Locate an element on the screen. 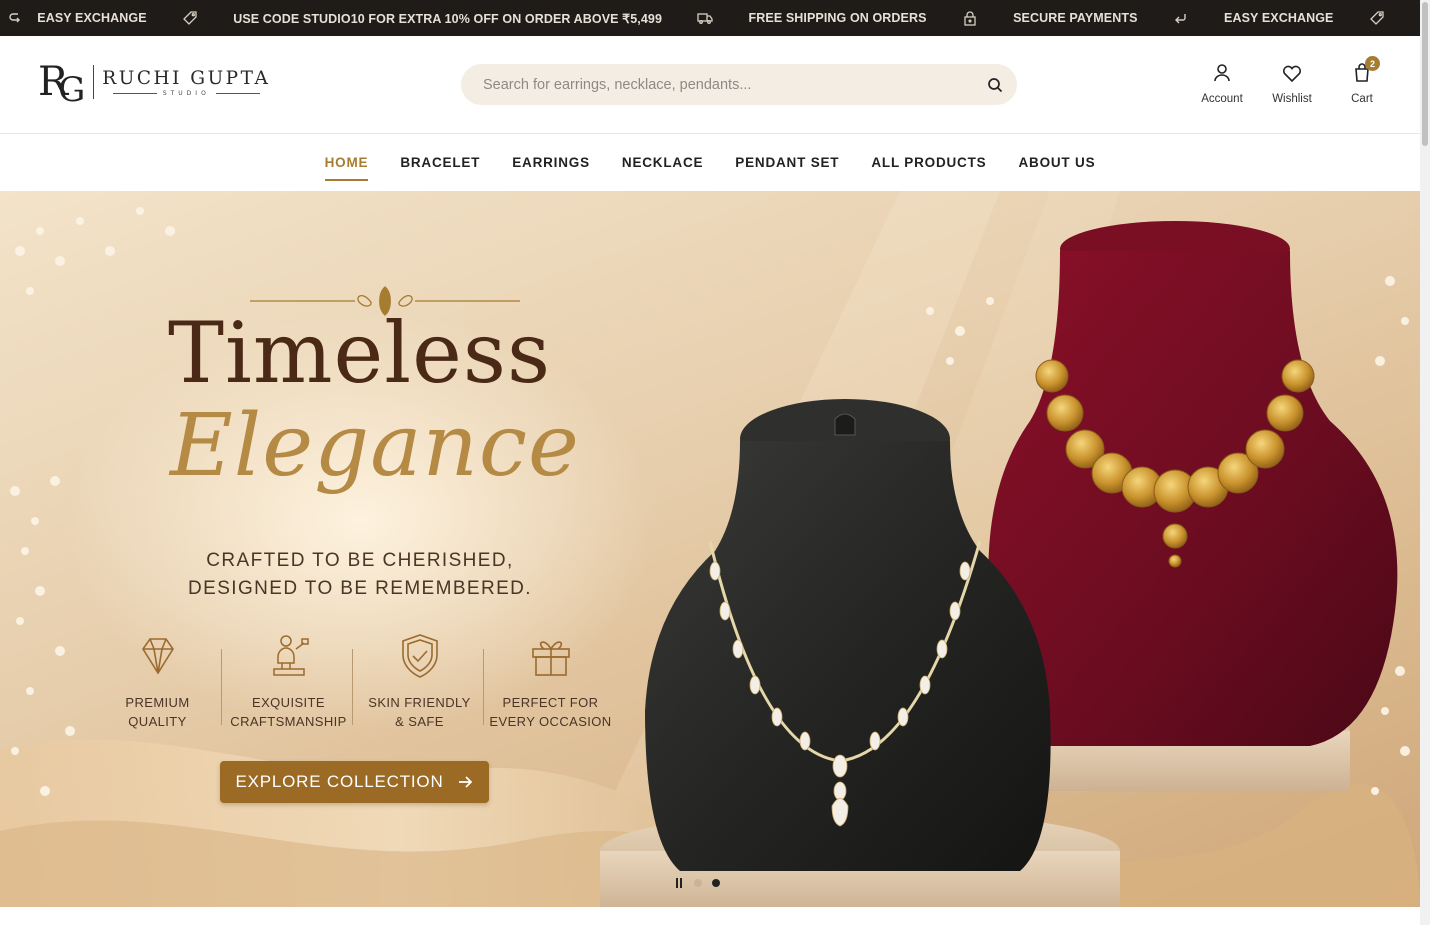 This screenshot has width=1430, height=925. slider-controls is located at coordinates (698, 883).